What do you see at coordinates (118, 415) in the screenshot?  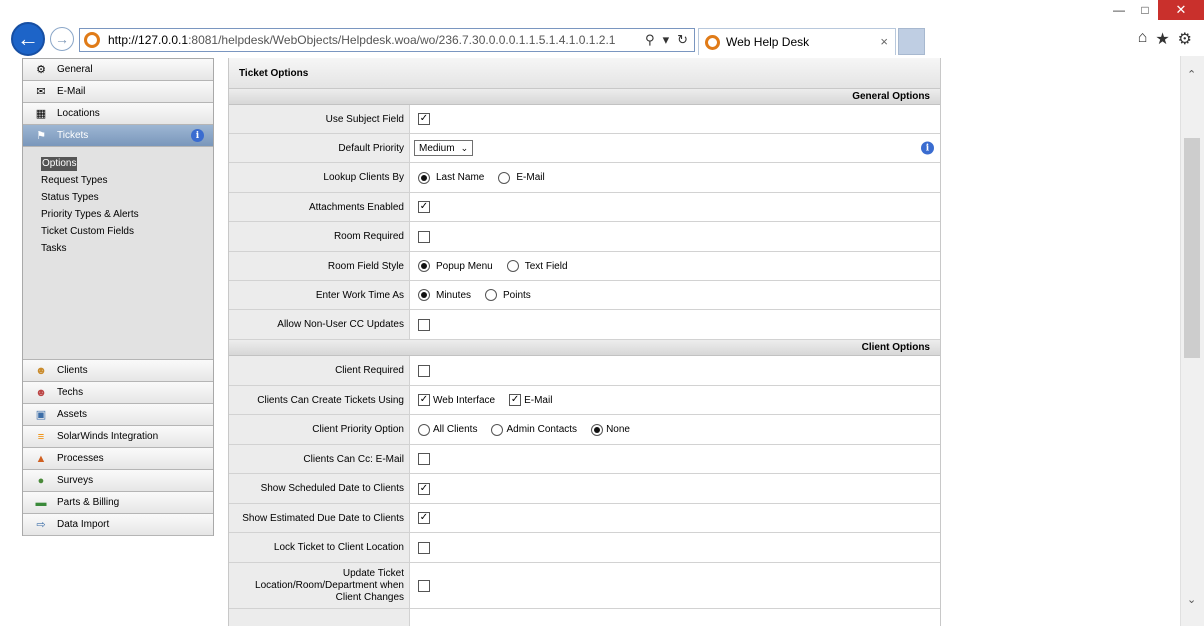 I see `sidebar-item-assets: ▣ Assets` at bounding box center [118, 415].